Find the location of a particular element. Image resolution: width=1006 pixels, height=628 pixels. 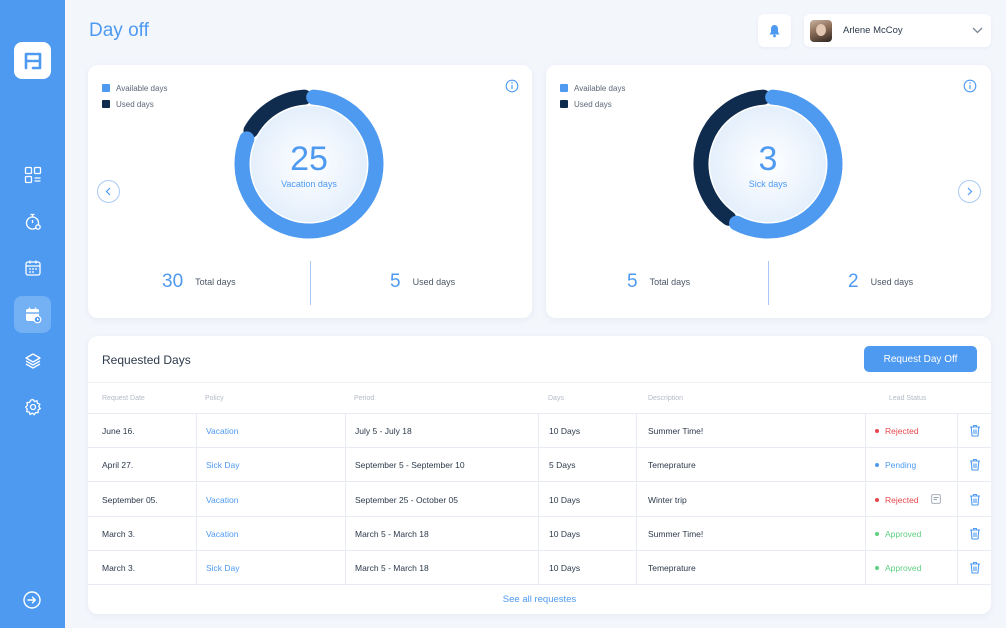

bell-icon is located at coordinates (774, 30).